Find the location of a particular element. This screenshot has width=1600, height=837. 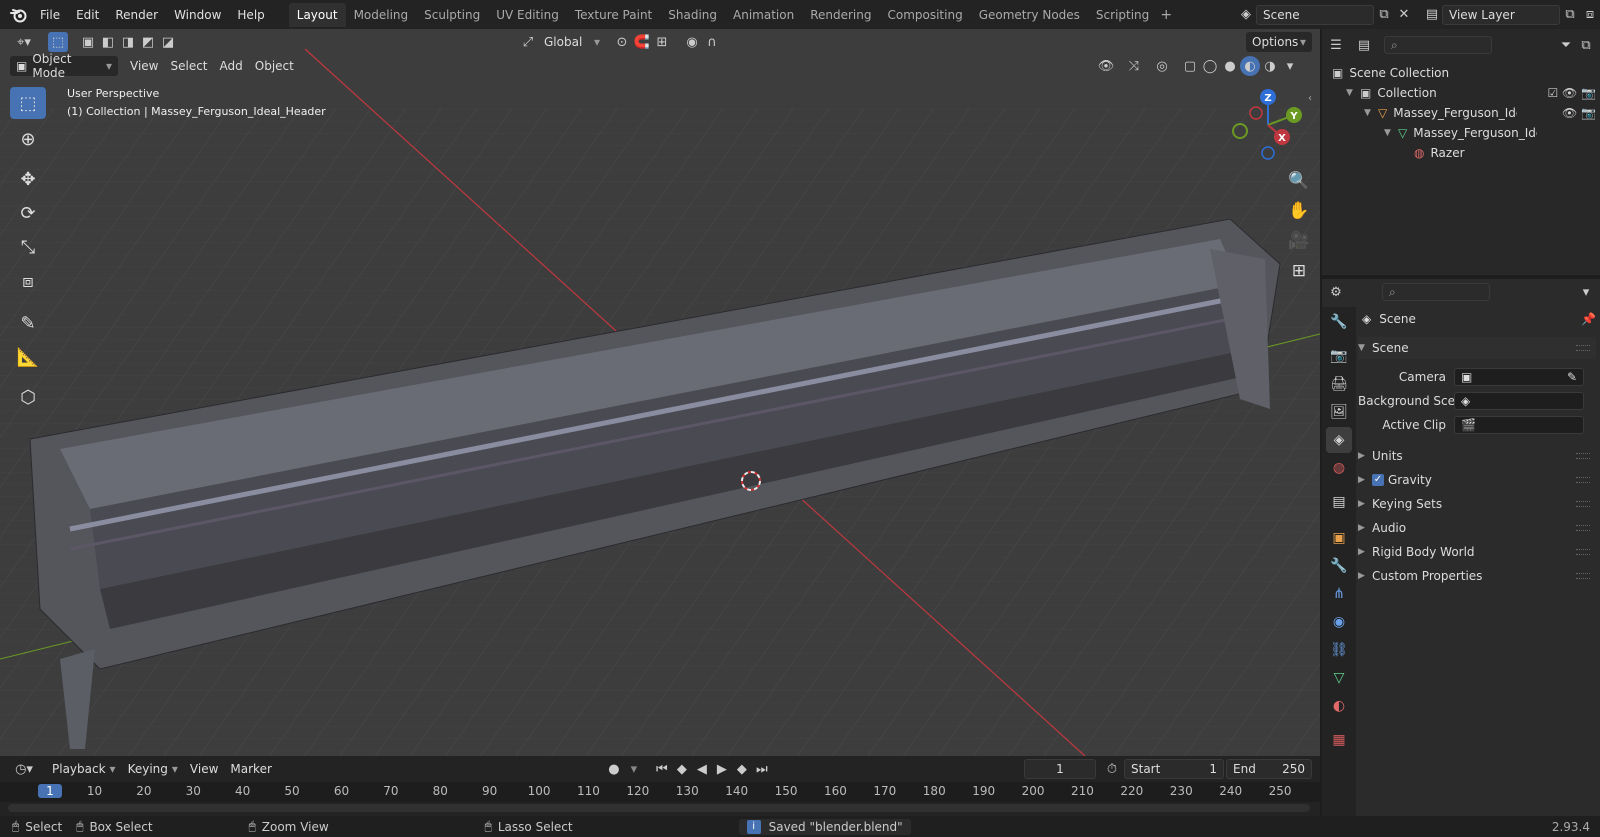

constraints-tab-icon: ⛓ is located at coordinates (1339, 650).